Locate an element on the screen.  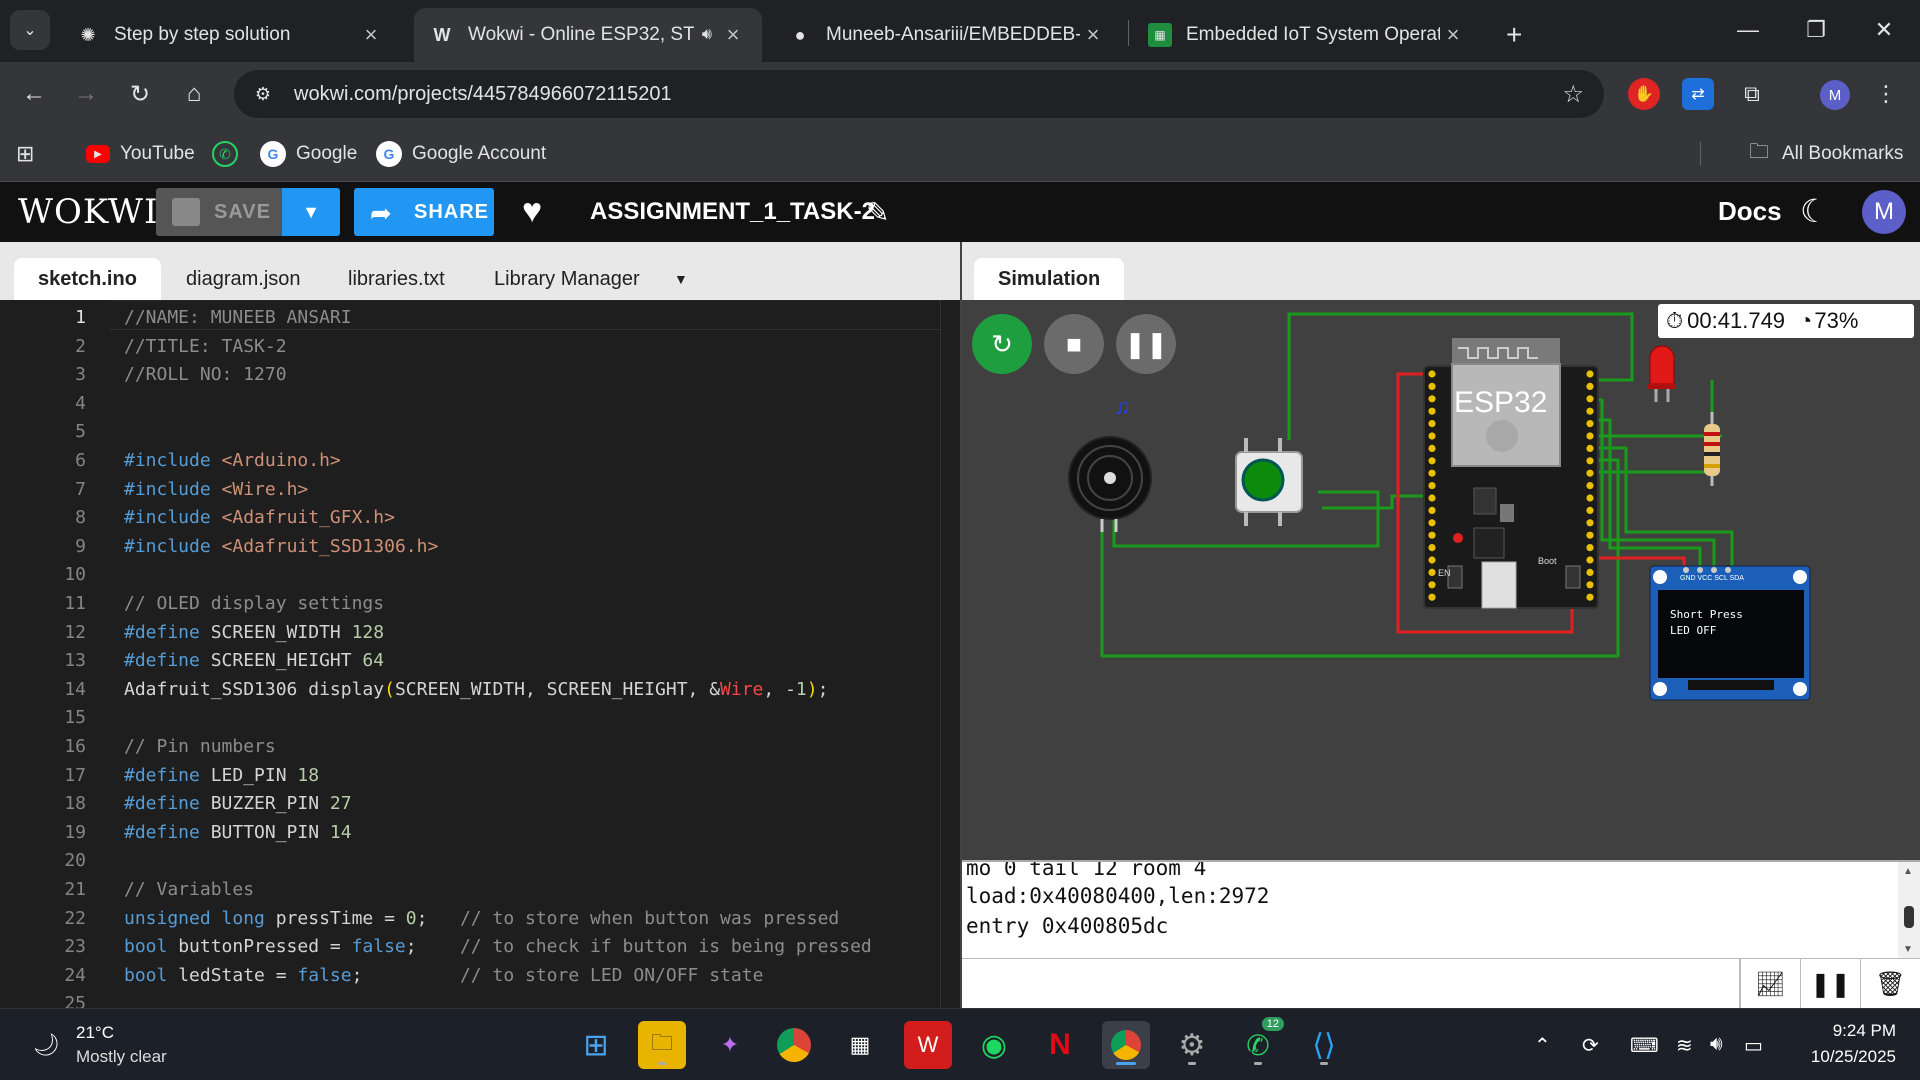
code-line: 17 #define LED_PIN 18 is located at coordinates (470, 776).